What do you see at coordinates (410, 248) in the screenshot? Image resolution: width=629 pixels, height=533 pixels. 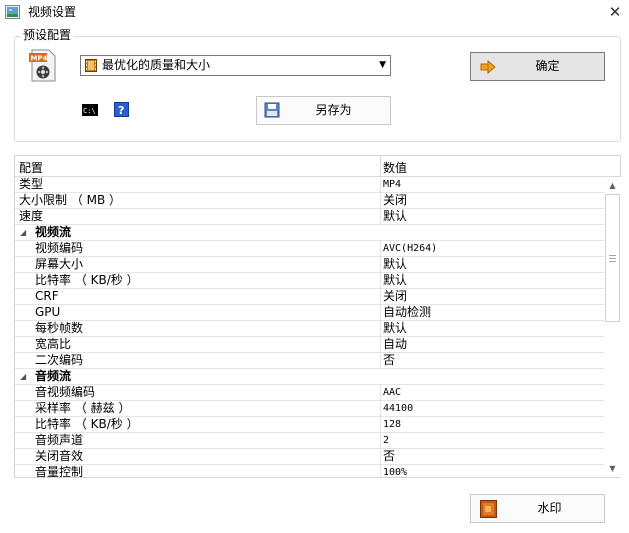 I see `property-value: AVC(H264)` at bounding box center [410, 248].